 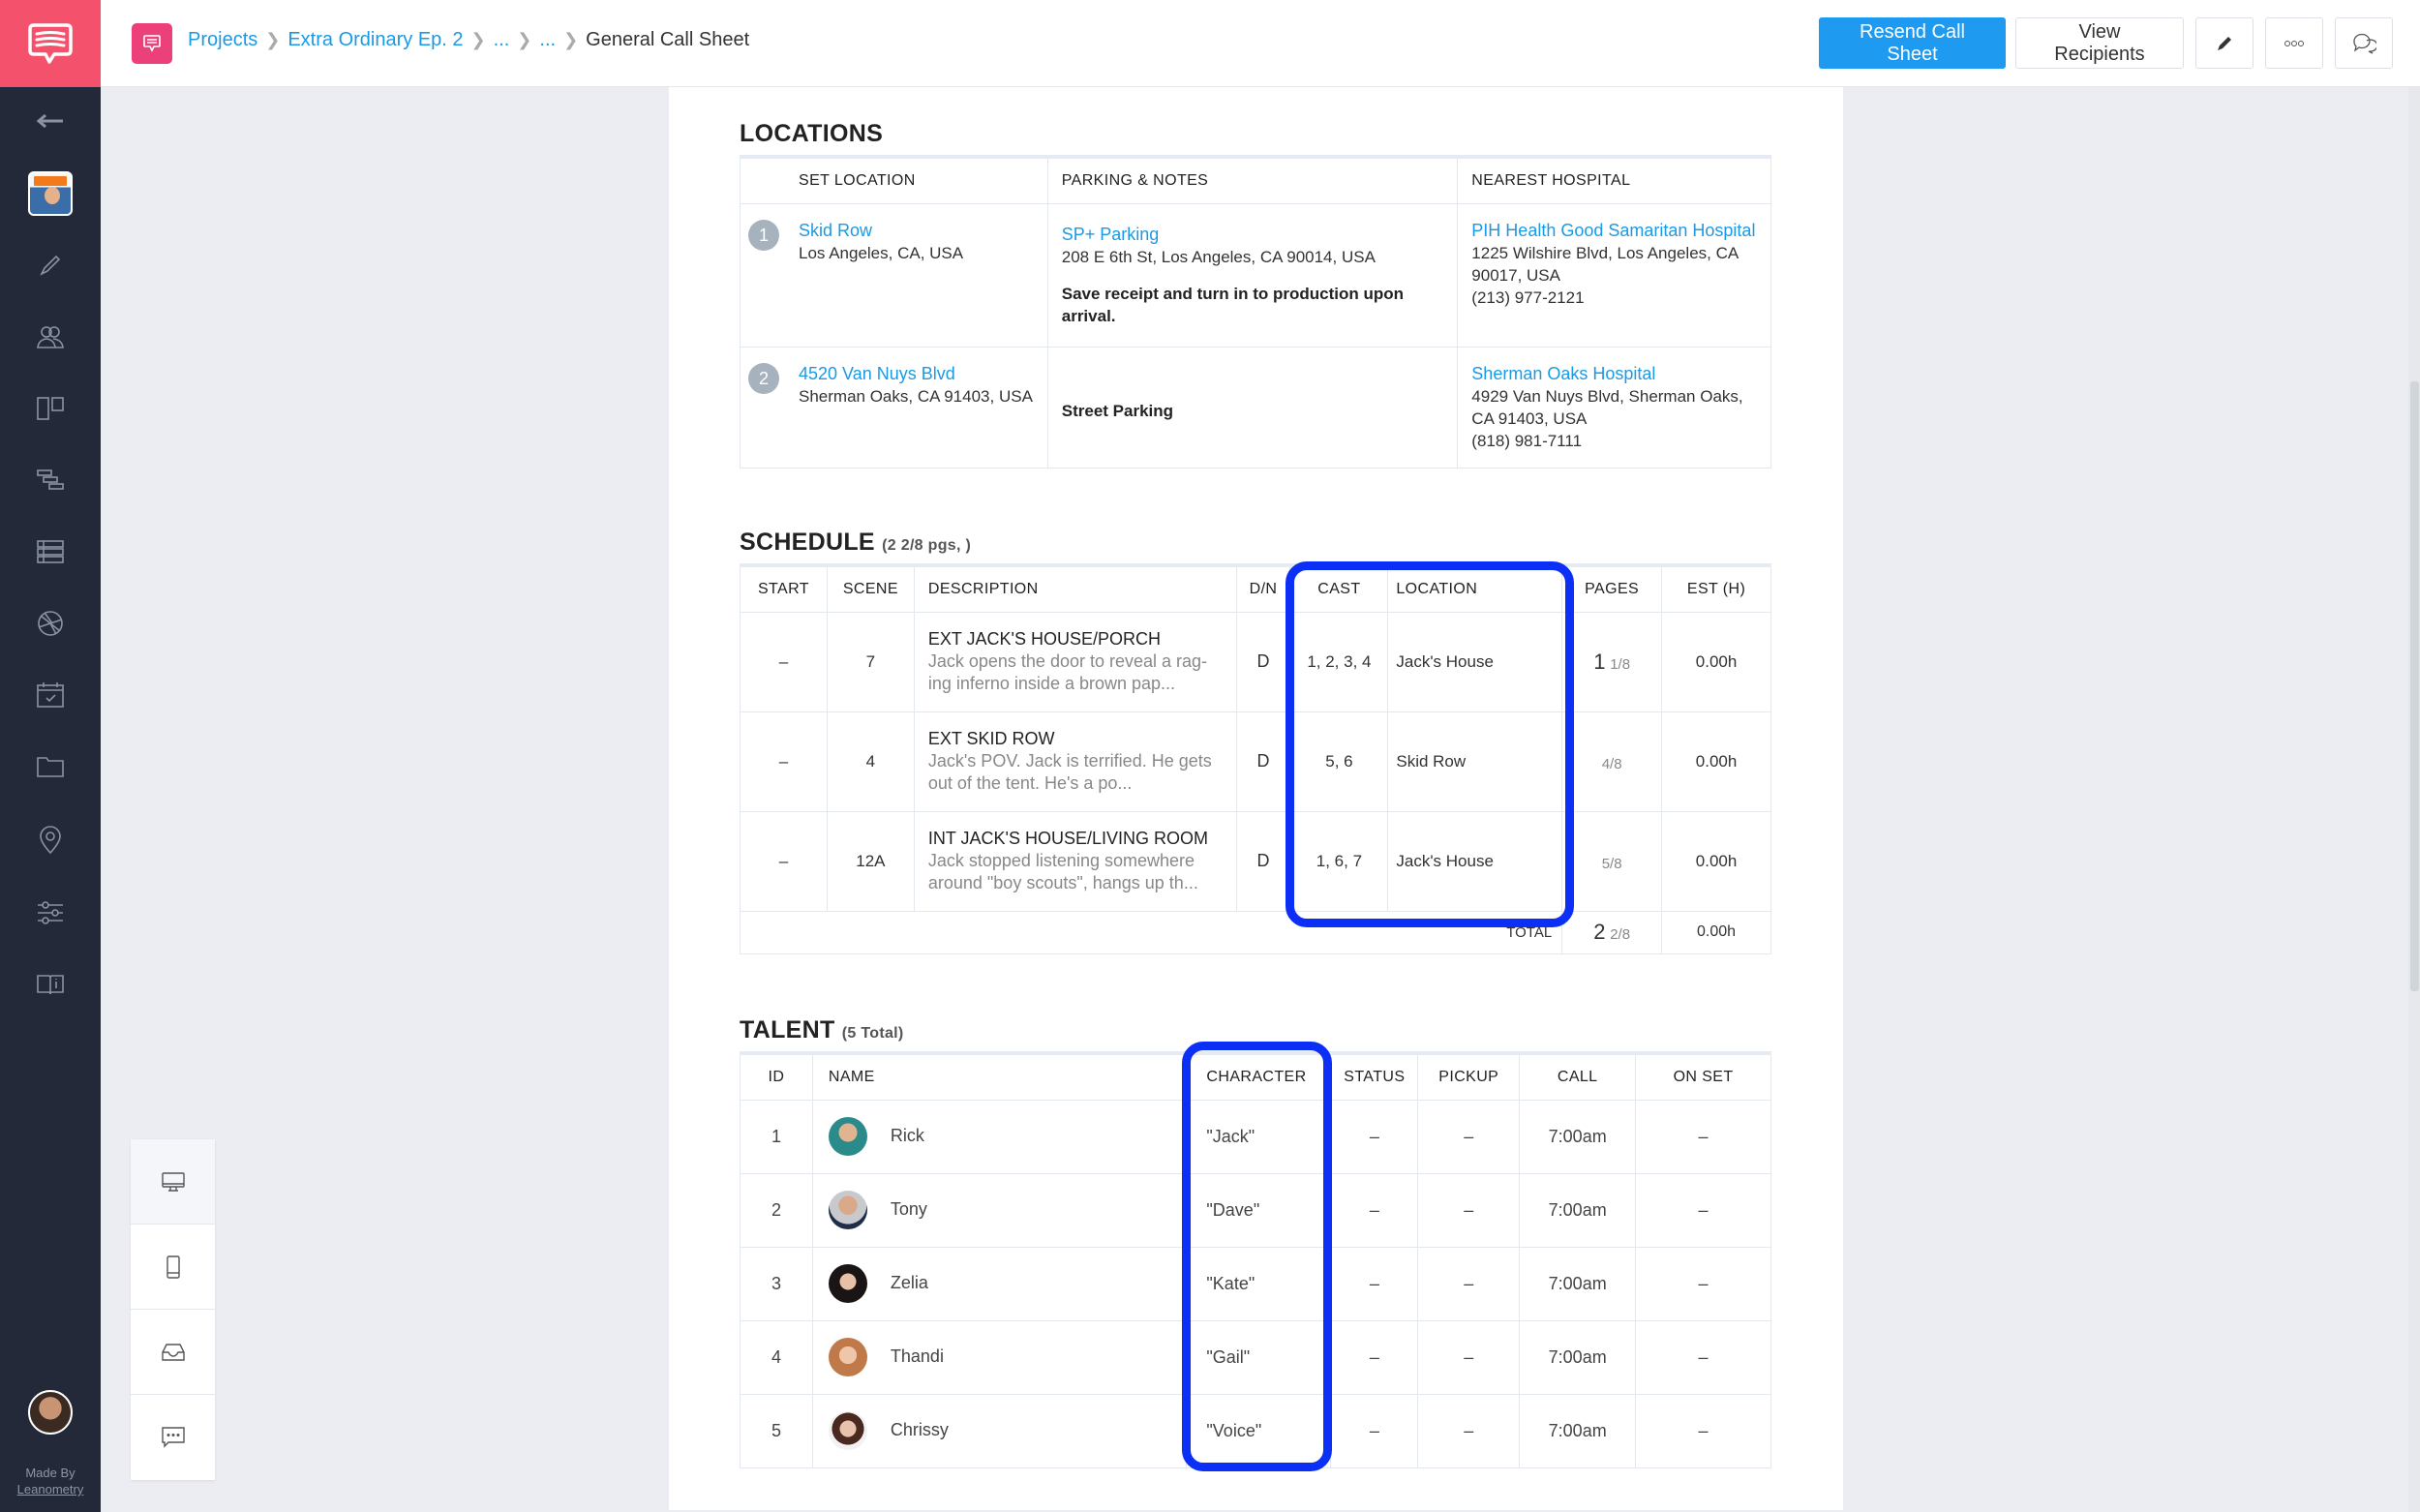 I want to click on header-set-location: SET LOCATION, so click(x=894, y=180).